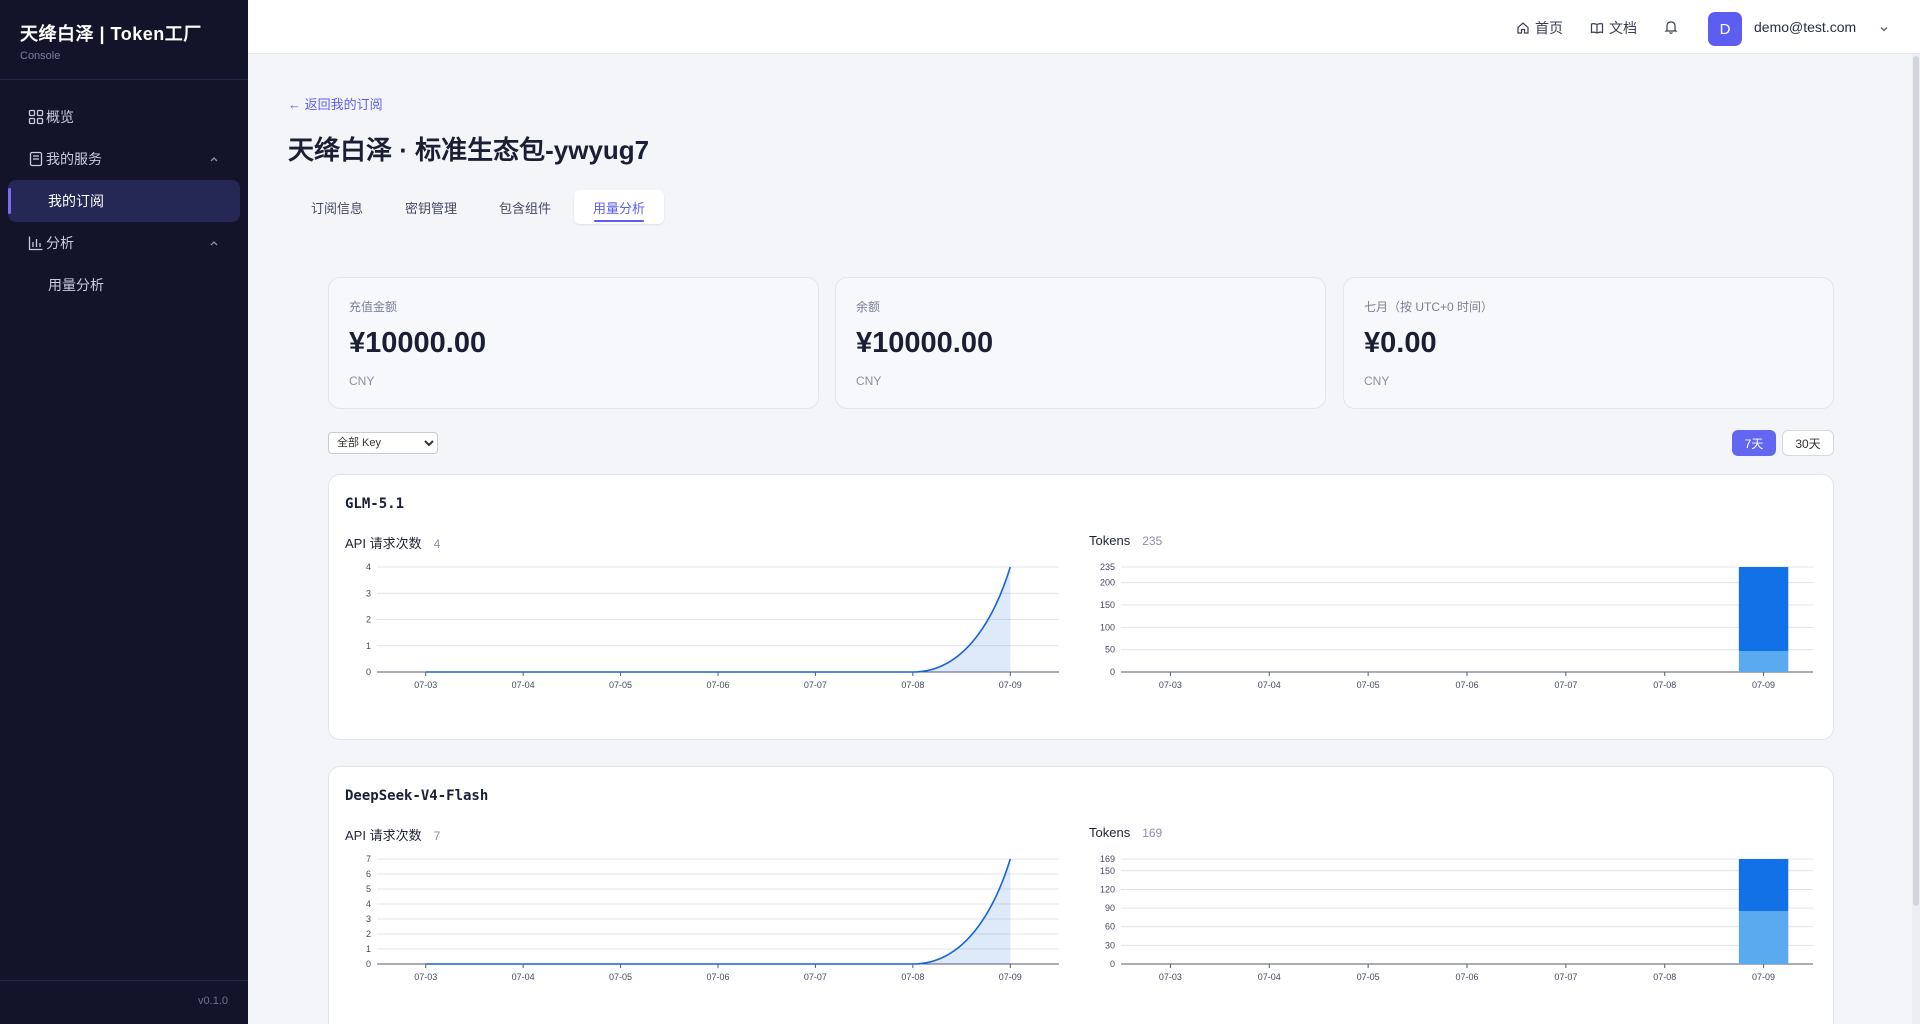  What do you see at coordinates (1588, 343) in the screenshot?
I see `stat-card-month-spend: 七月（按 UTC+0 时间） ¥0.00 CNY` at bounding box center [1588, 343].